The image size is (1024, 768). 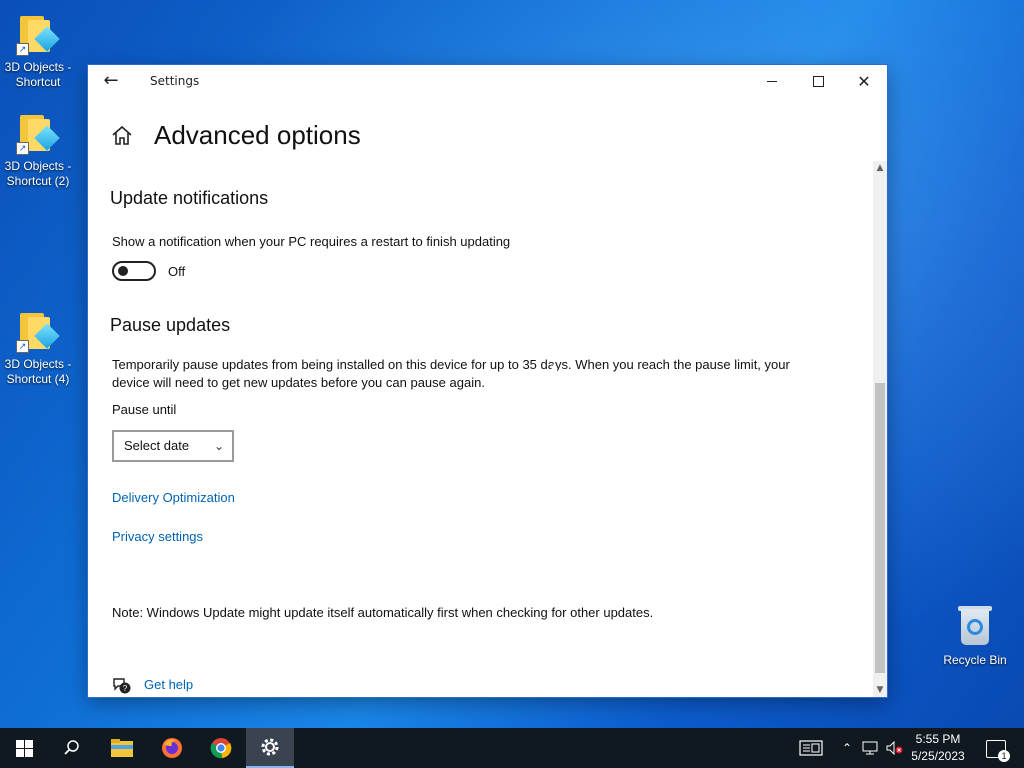 I want to click on page-title: Advanced options, so click(x=257, y=135).